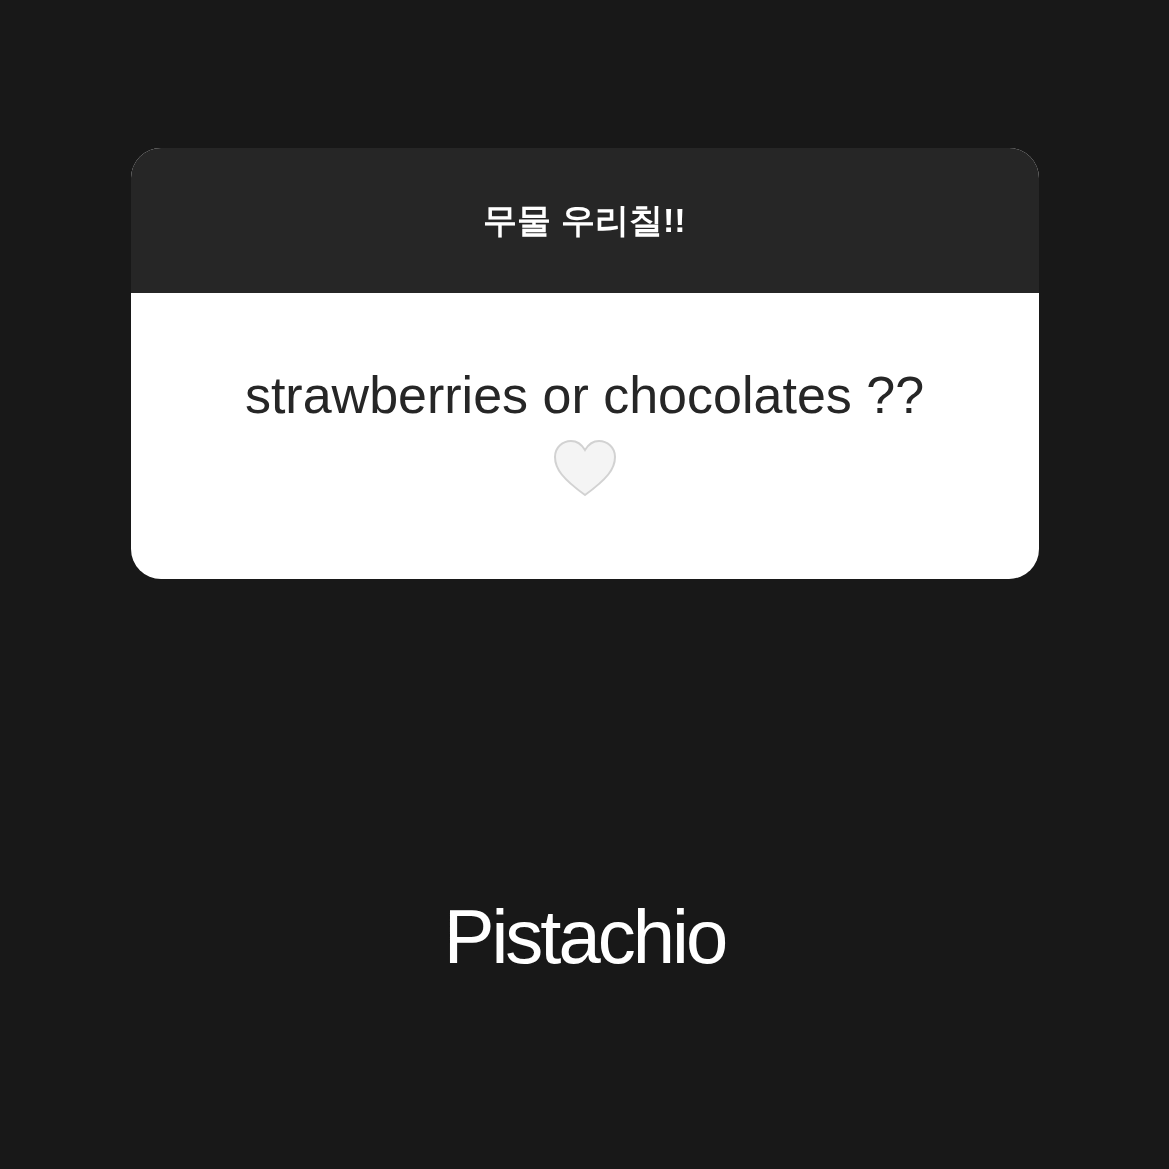 This screenshot has height=1169, width=1169. I want to click on answer-text: Pistachio, so click(584, 937).